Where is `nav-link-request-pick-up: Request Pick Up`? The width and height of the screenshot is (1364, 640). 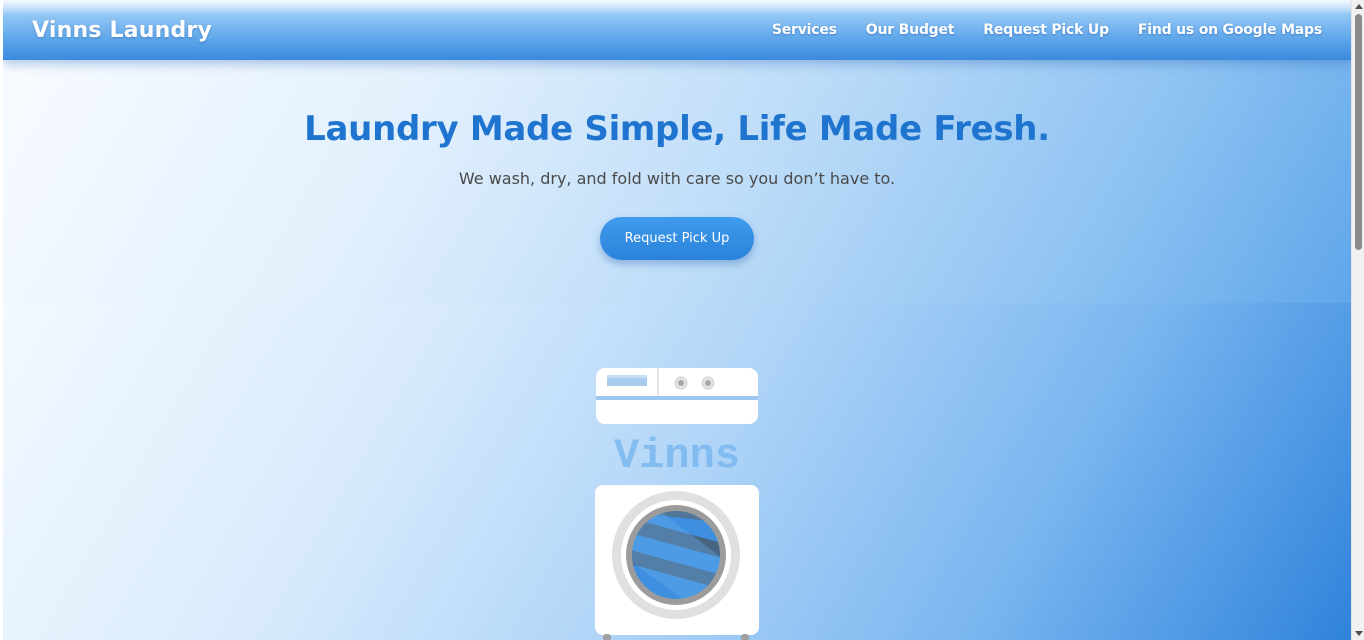
nav-link-request-pick-up: Request Pick Up is located at coordinates (1046, 30).